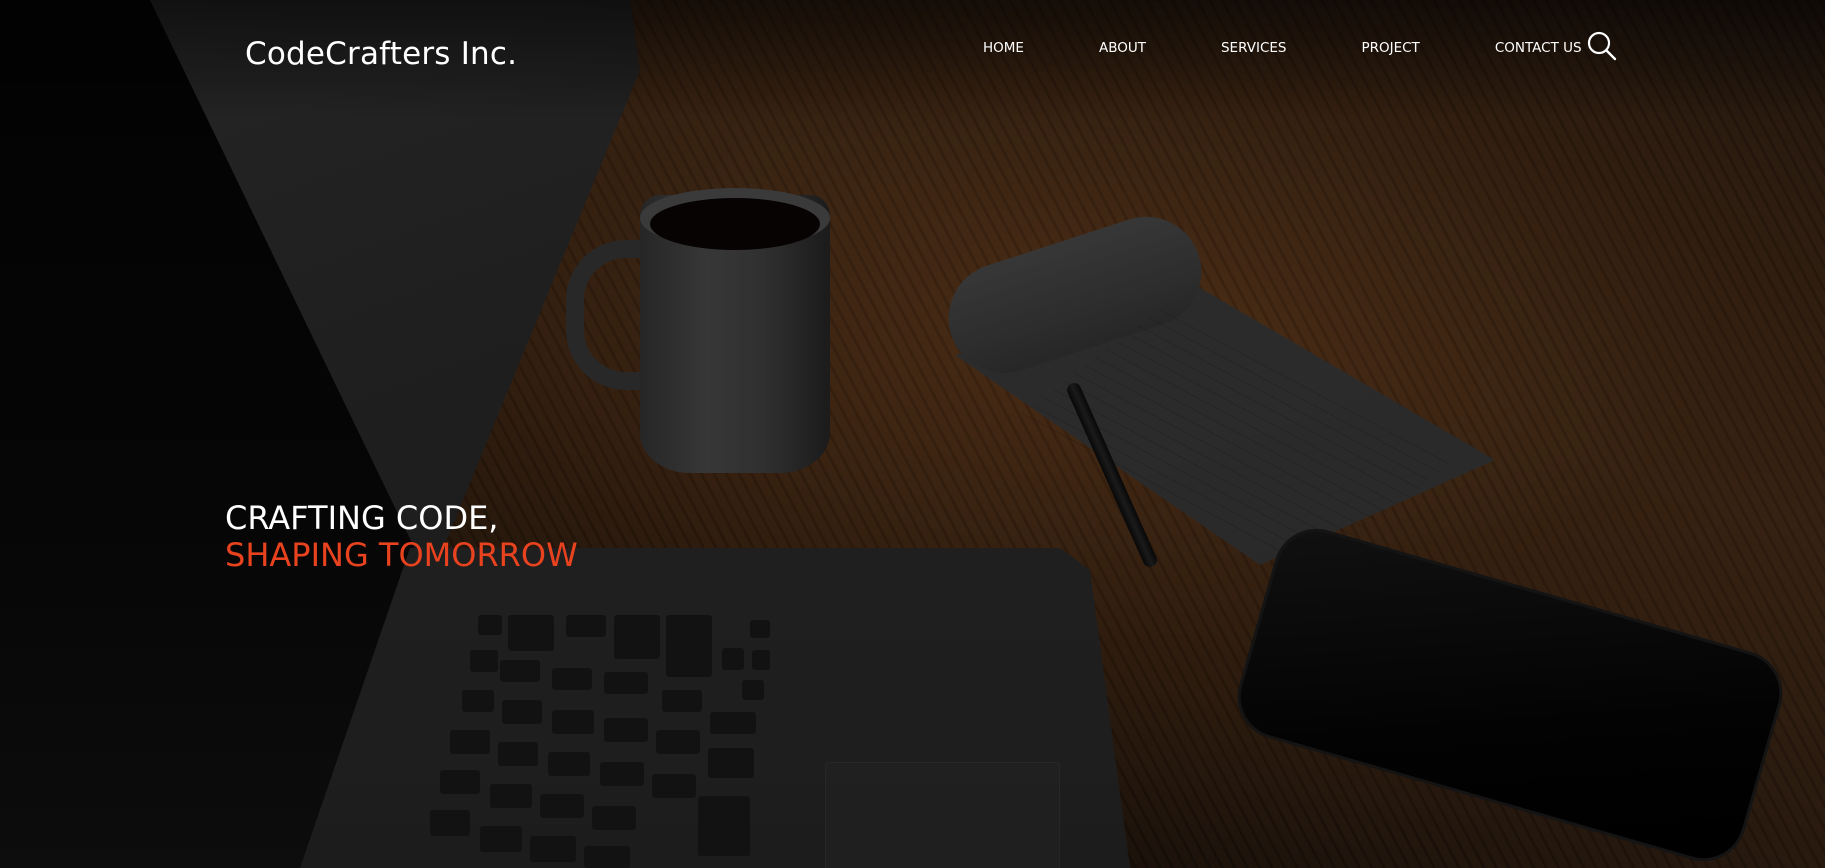  Describe the element at coordinates (1538, 48) in the screenshot. I see `nav-item-contact-us: CONTACT US` at that location.